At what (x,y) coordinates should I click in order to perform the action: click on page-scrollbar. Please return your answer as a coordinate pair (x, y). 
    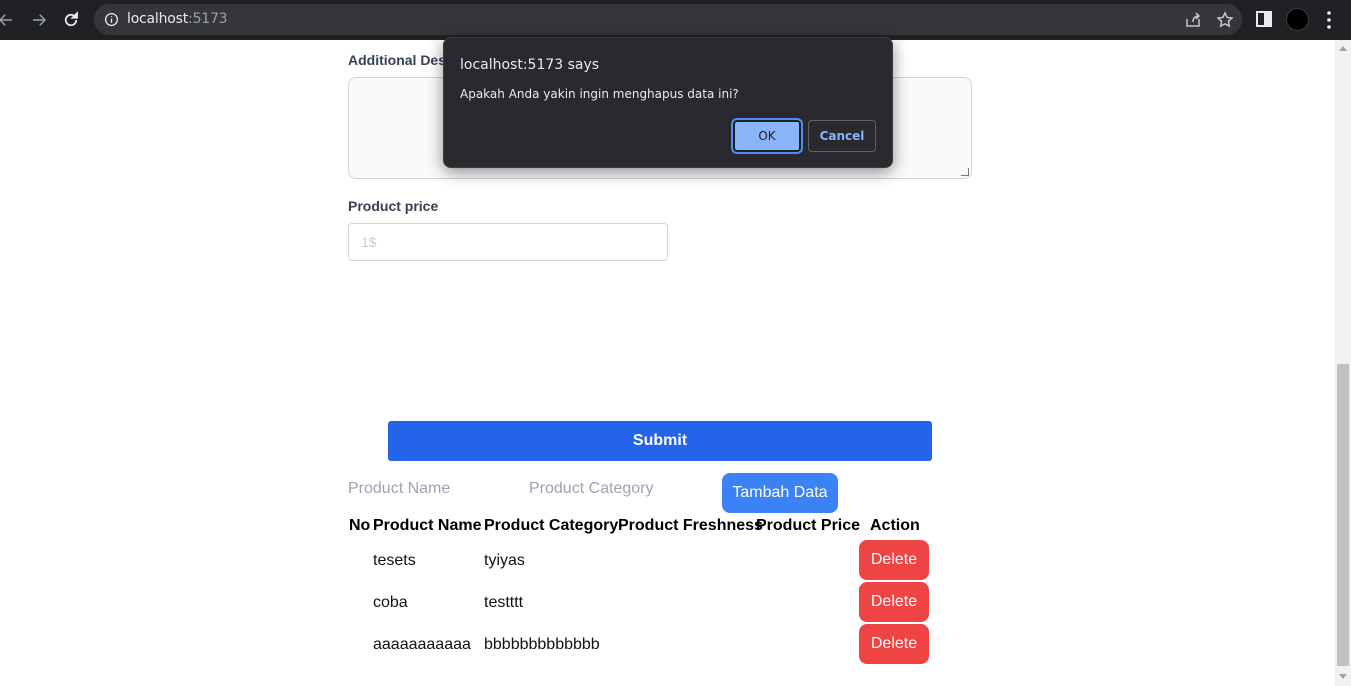
    Looking at the image, I should click on (1343, 363).